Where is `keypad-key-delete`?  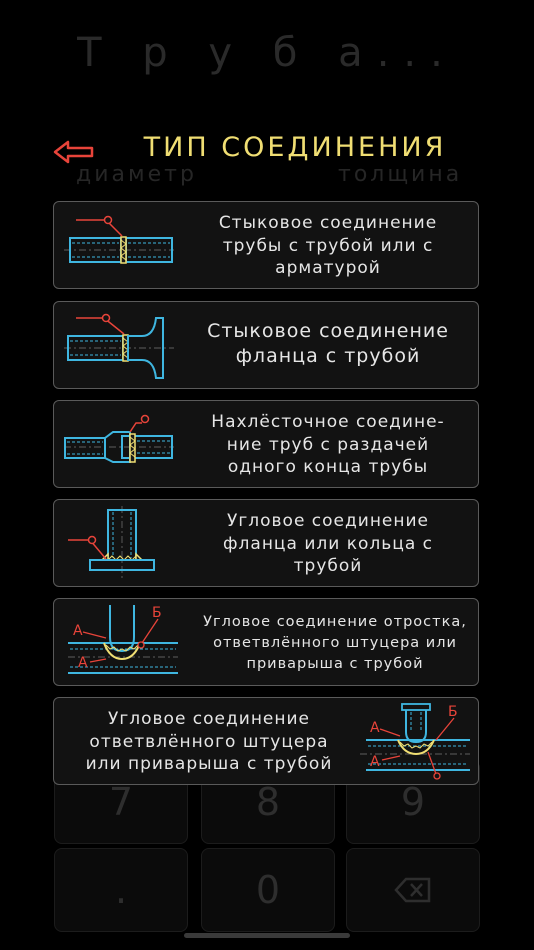 keypad-key-delete is located at coordinates (413, 890).